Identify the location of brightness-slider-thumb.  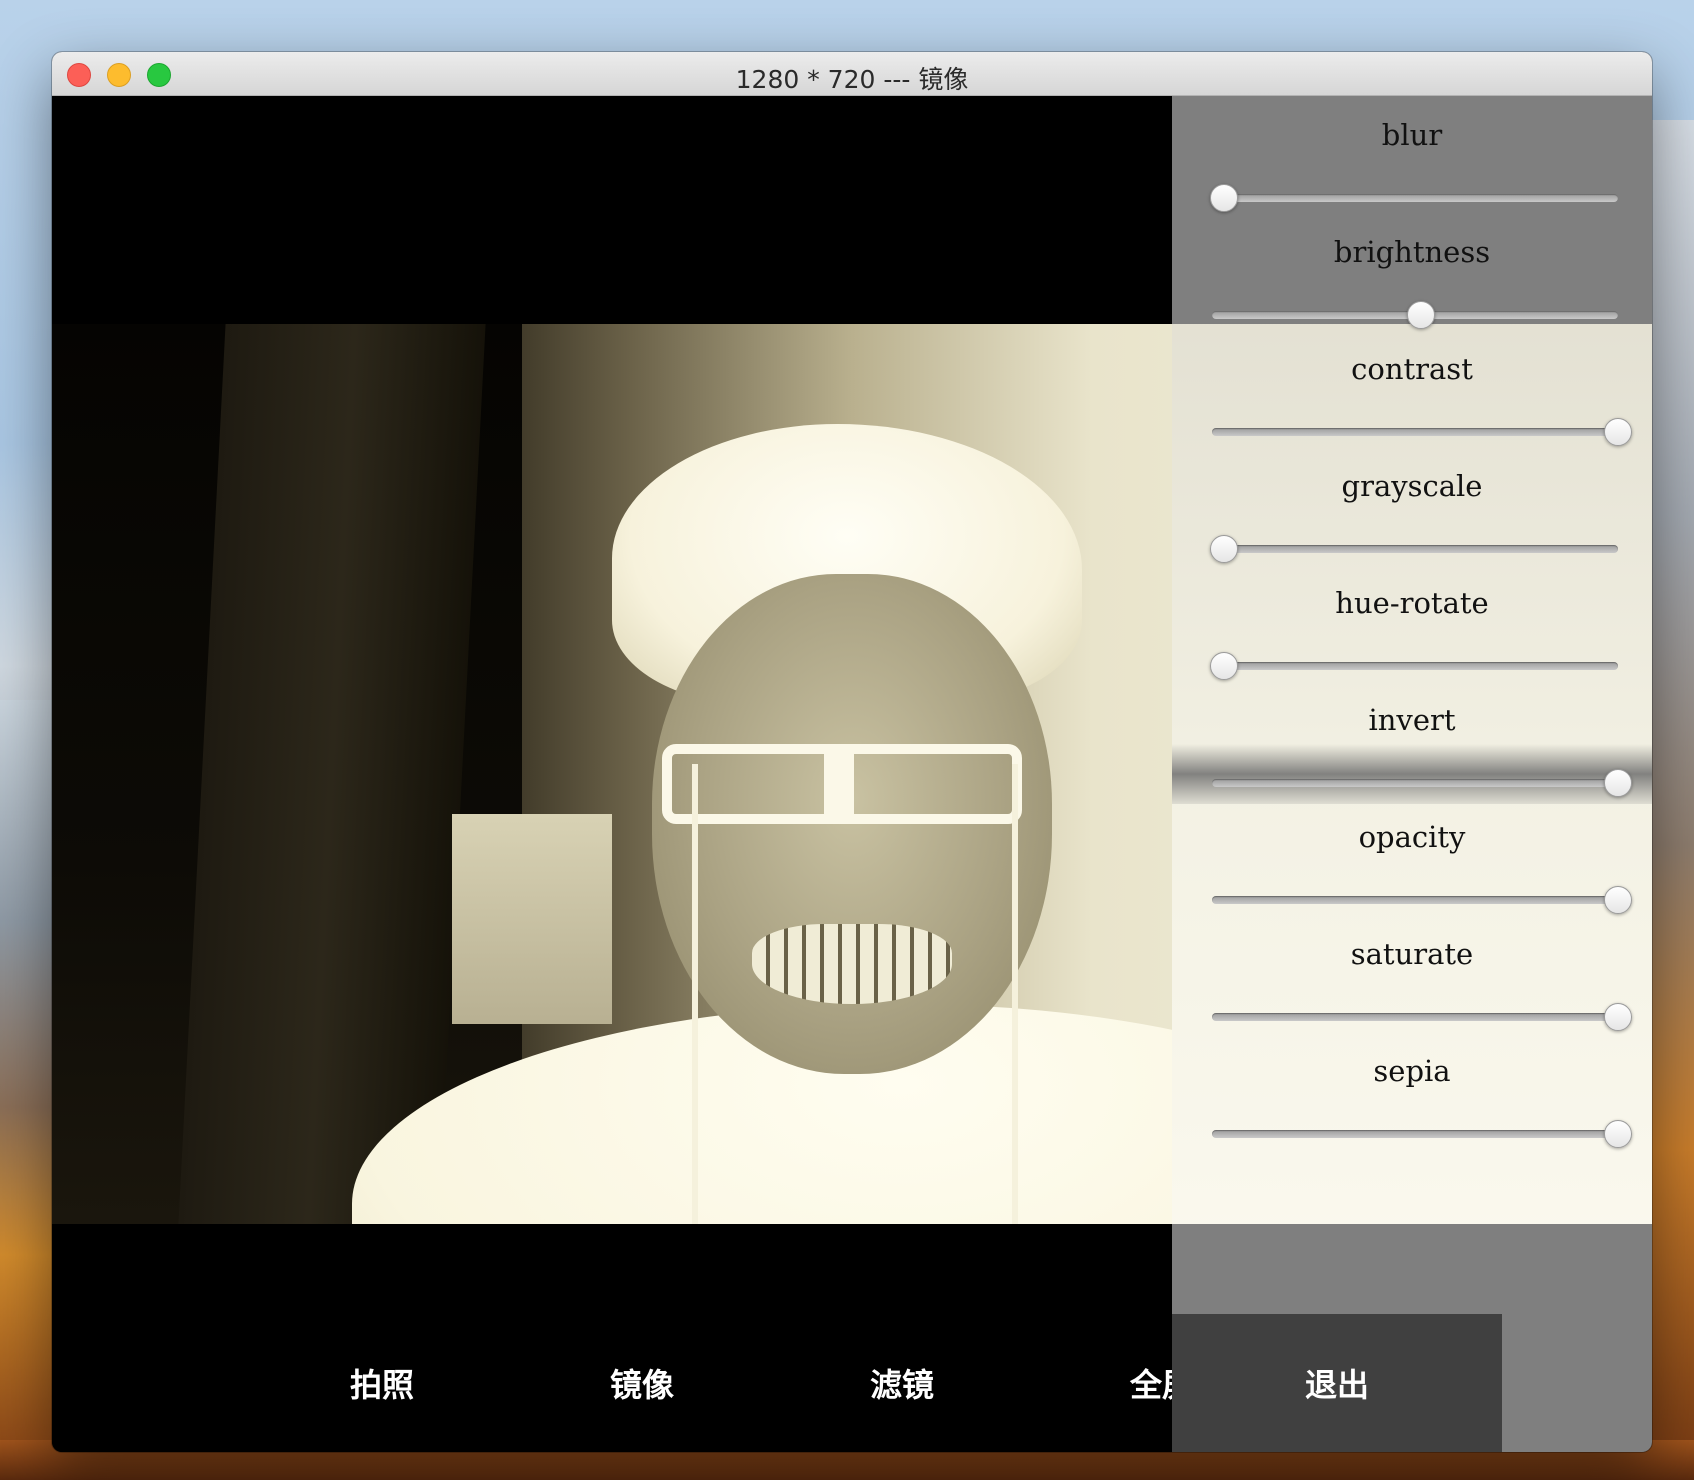
(1421, 315).